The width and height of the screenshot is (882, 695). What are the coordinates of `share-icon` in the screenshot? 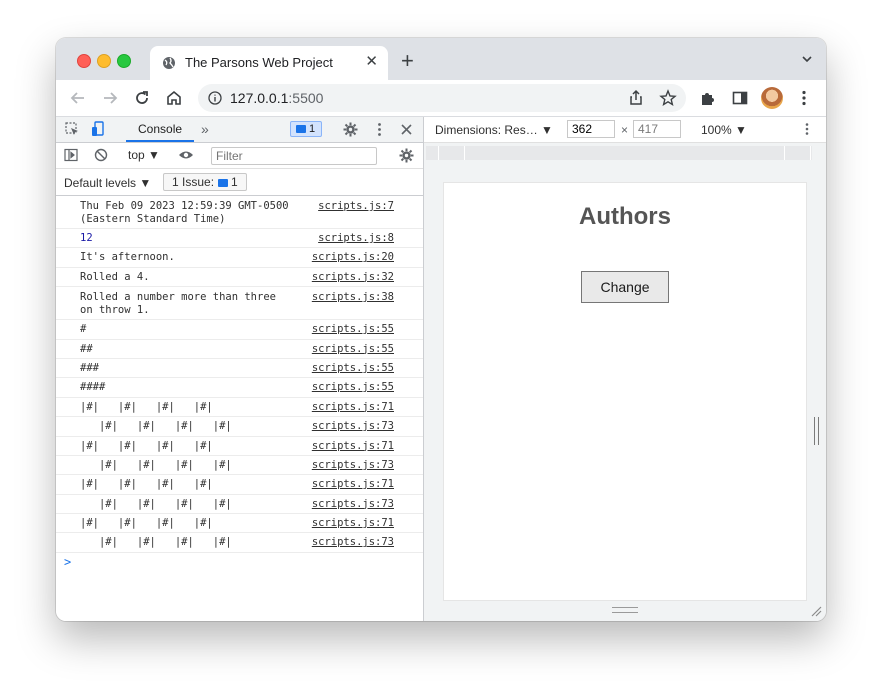 It's located at (636, 98).